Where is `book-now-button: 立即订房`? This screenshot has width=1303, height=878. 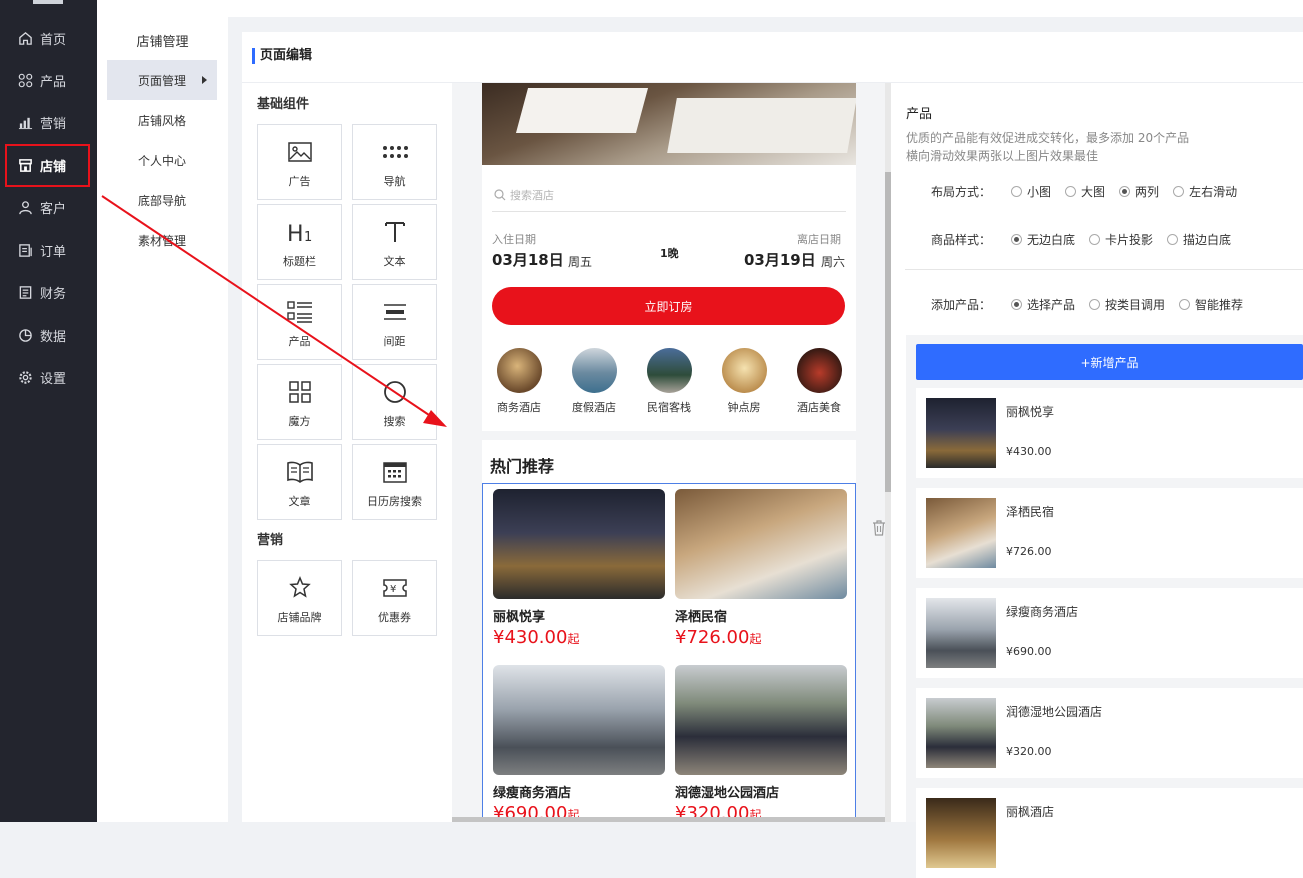 book-now-button: 立即订房 is located at coordinates (668, 306).